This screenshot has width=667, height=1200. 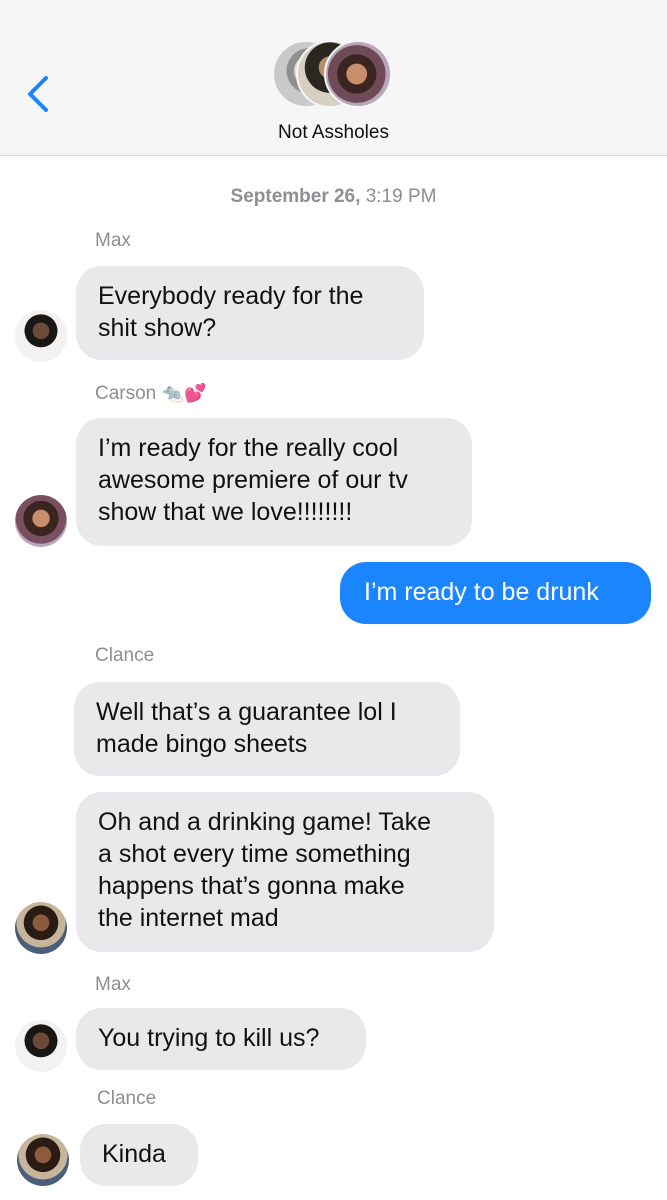 I want to click on timestamp-time: 3:19 PM, so click(x=398, y=196).